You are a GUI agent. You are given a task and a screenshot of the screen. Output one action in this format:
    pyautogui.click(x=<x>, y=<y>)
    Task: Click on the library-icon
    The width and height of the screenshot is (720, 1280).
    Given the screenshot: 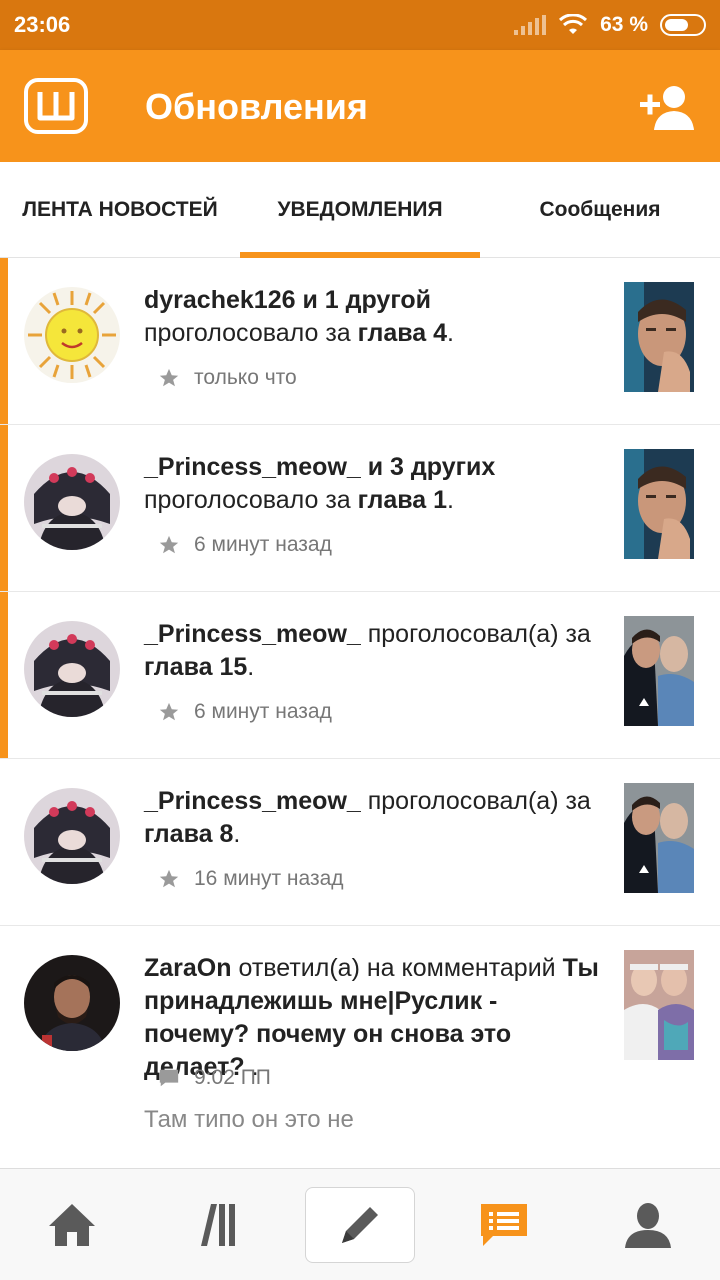 What is the action you would take?
    pyautogui.click(x=218, y=1225)
    